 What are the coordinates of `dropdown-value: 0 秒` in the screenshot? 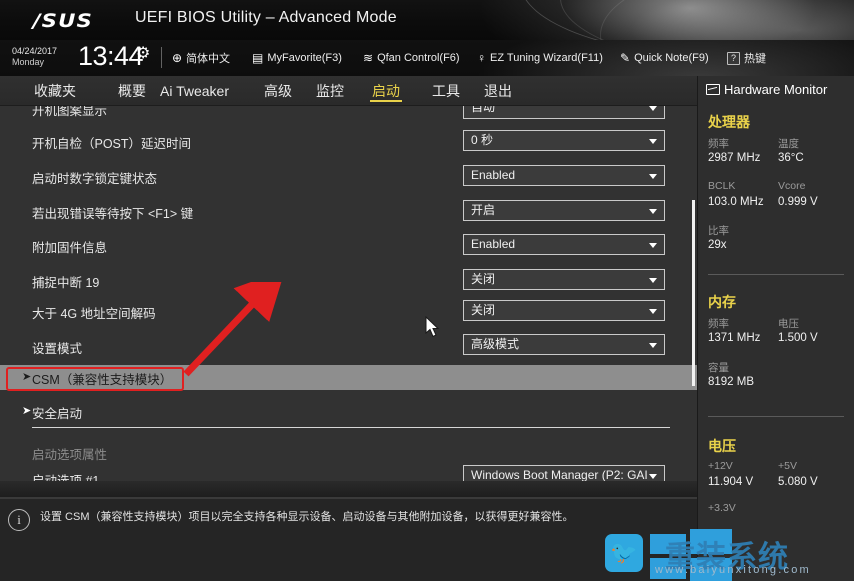 It's located at (482, 140).